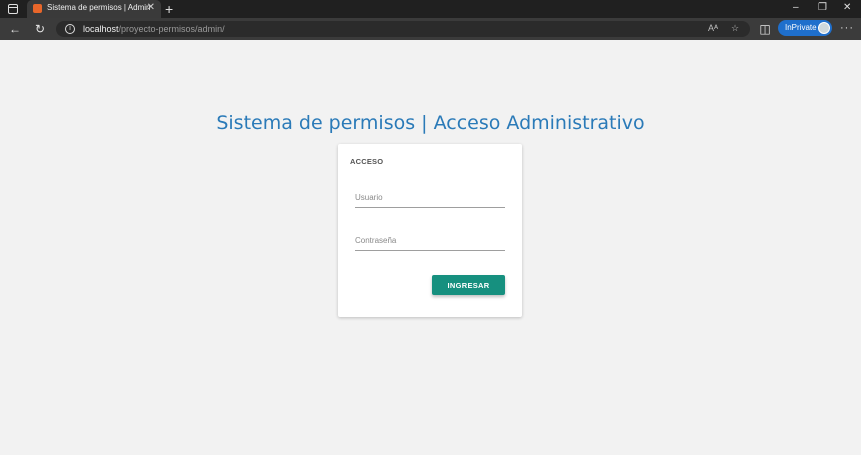 The width and height of the screenshot is (861, 455). What do you see at coordinates (70, 29) in the screenshot?
I see `site-info-icon: i` at bounding box center [70, 29].